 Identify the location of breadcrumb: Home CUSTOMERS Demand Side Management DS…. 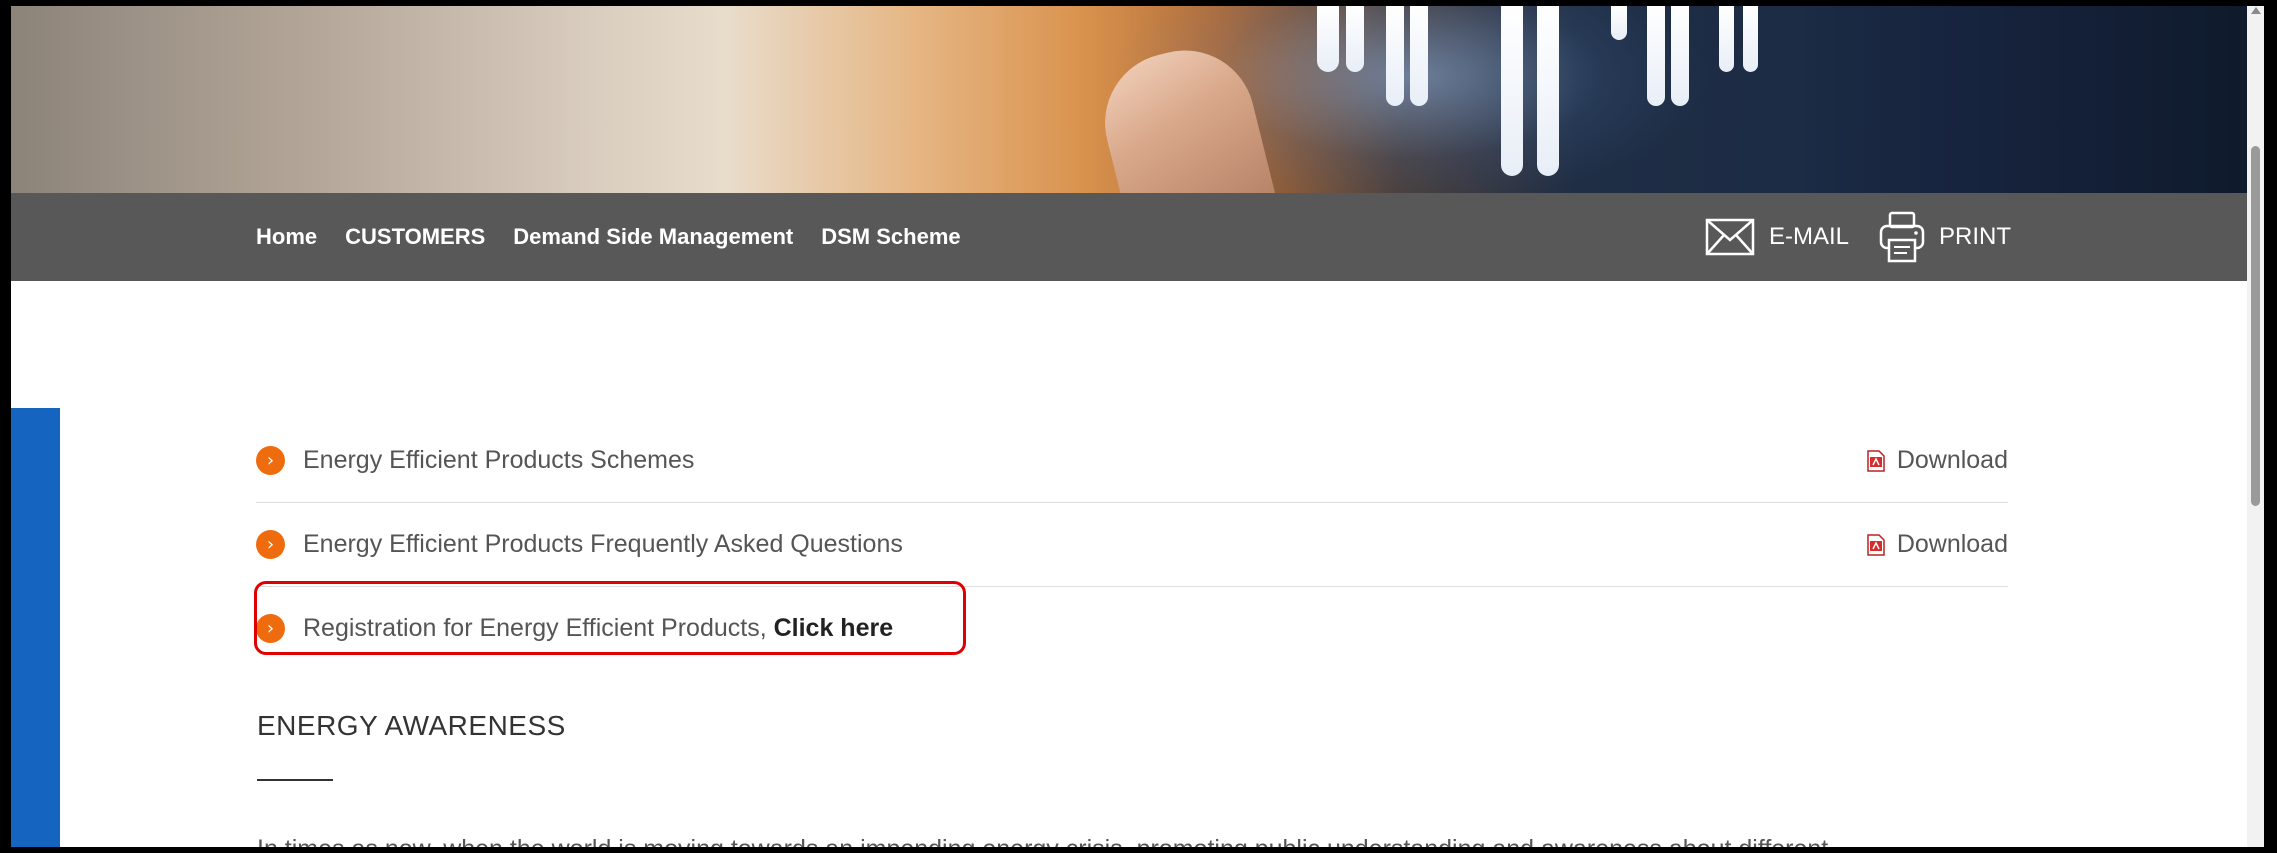
(608, 237).